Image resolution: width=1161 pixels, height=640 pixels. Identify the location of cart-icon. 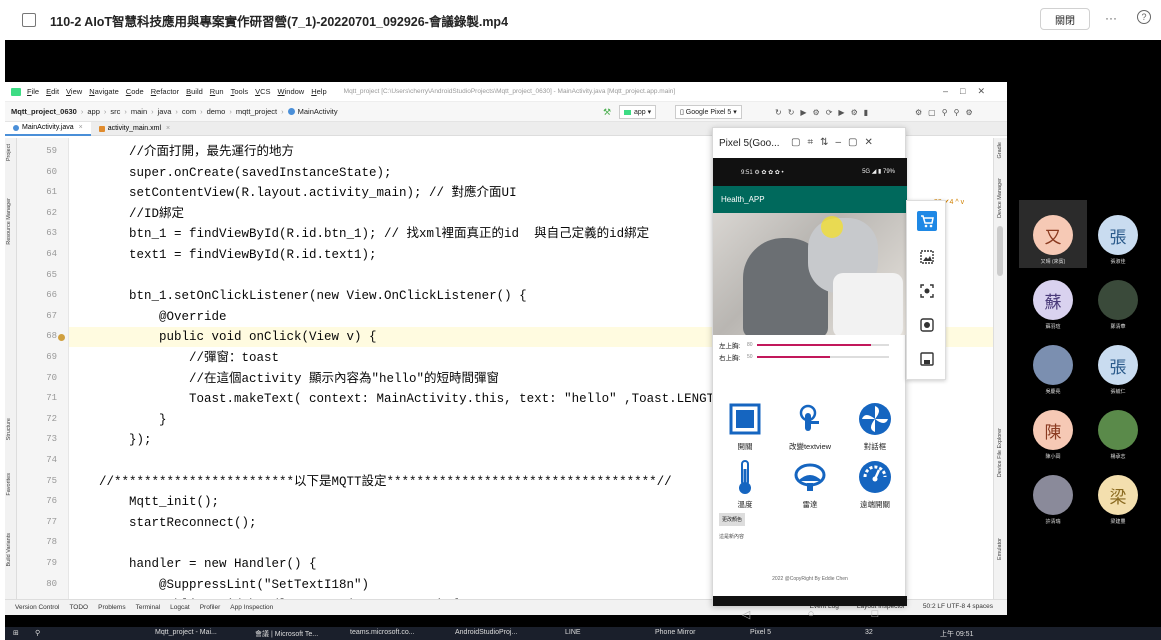
(927, 221).